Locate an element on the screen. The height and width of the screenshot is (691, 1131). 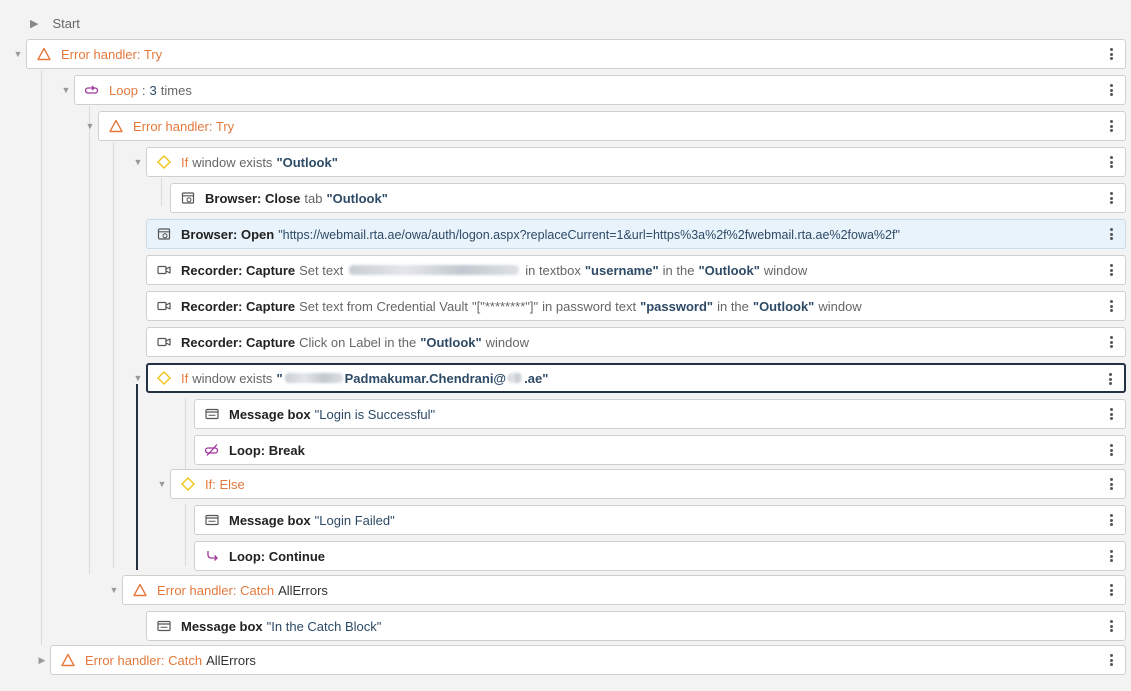
field-name: "username" is located at coordinates (621, 270).